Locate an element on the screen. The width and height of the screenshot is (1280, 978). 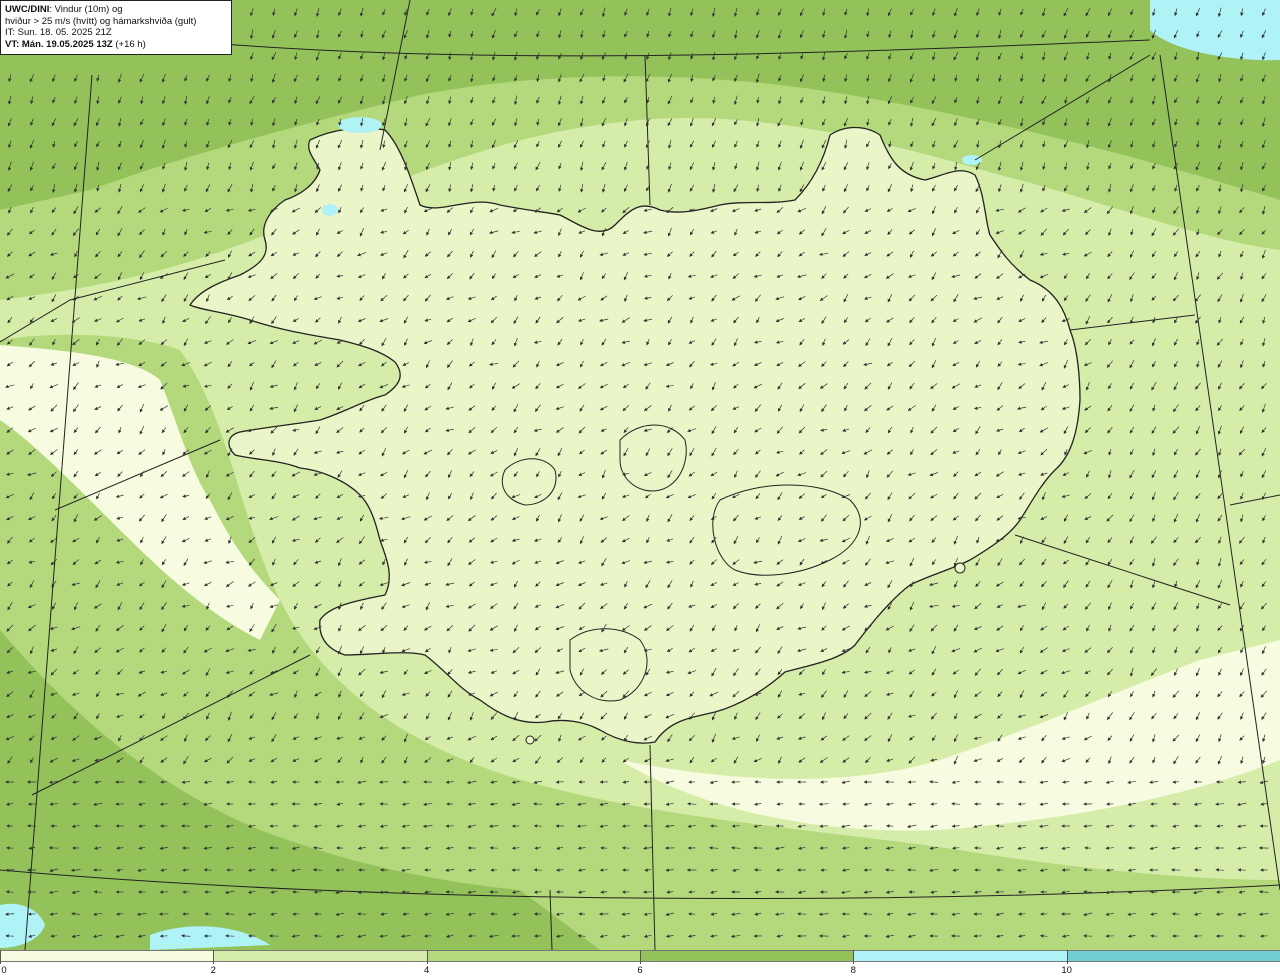
legend-label: 8 is located at coordinates (853, 970).